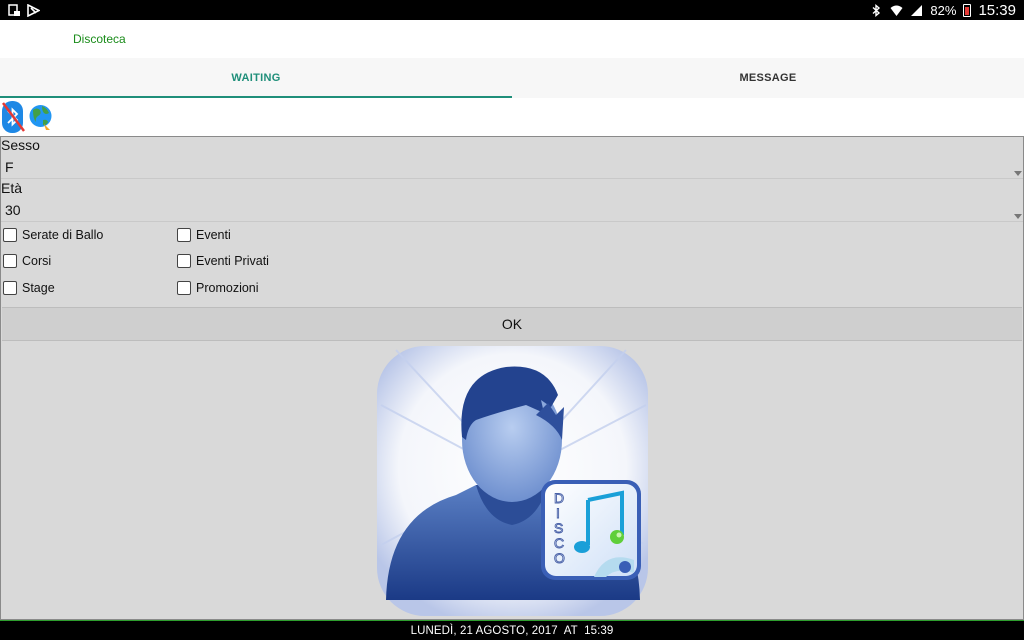 Image resolution: width=1024 pixels, height=640 pixels. What do you see at coordinates (232, 261) in the screenshot?
I see `checkbox-label: Eventi Privati` at bounding box center [232, 261].